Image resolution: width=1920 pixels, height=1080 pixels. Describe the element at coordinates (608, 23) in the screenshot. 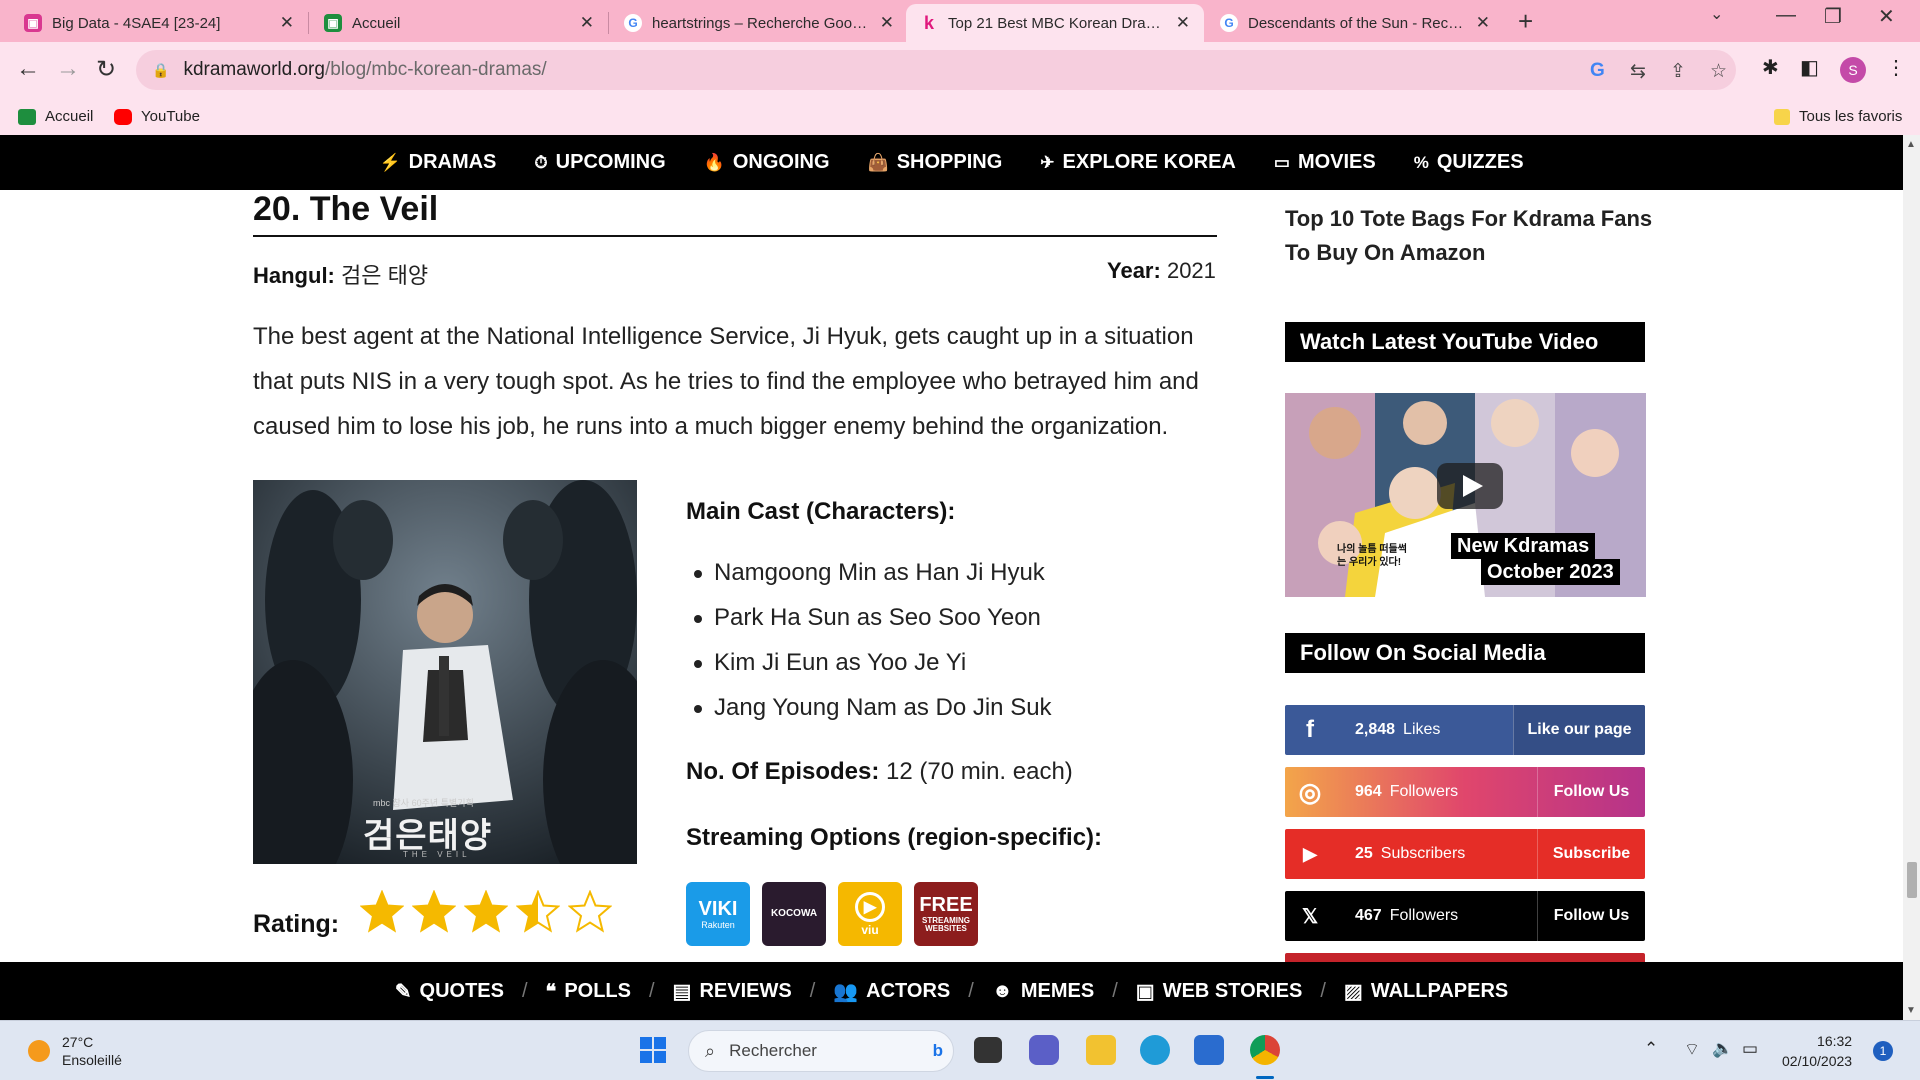

I see `tab-divider` at that location.